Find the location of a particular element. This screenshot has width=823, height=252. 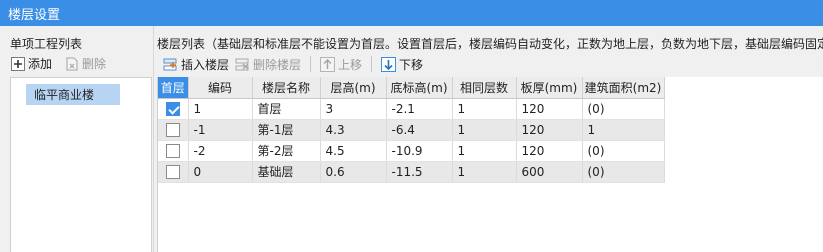

height-cell: 3 is located at coordinates (353, 109).